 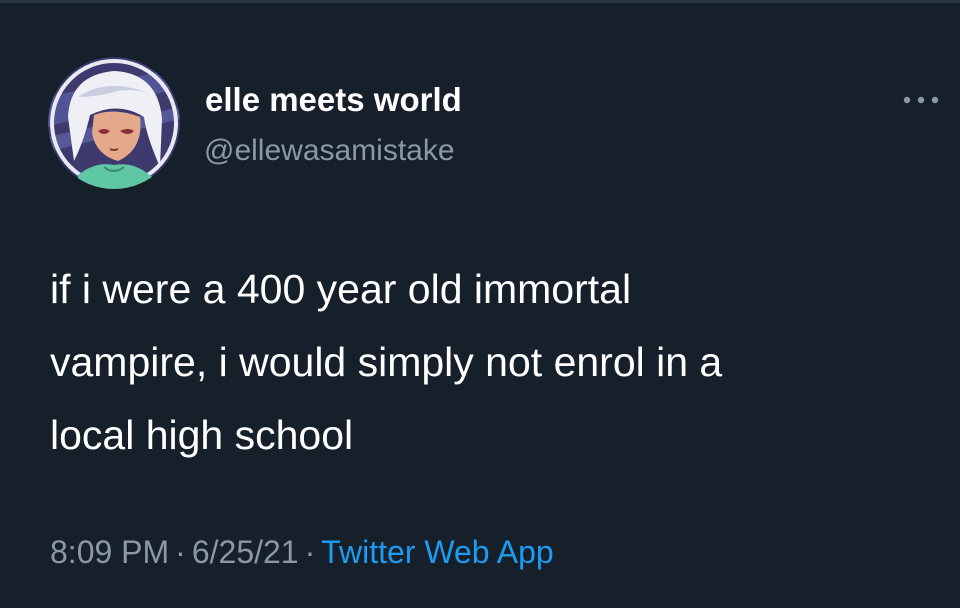 I want to click on tweet-time: 8:09 PM, so click(x=109, y=552).